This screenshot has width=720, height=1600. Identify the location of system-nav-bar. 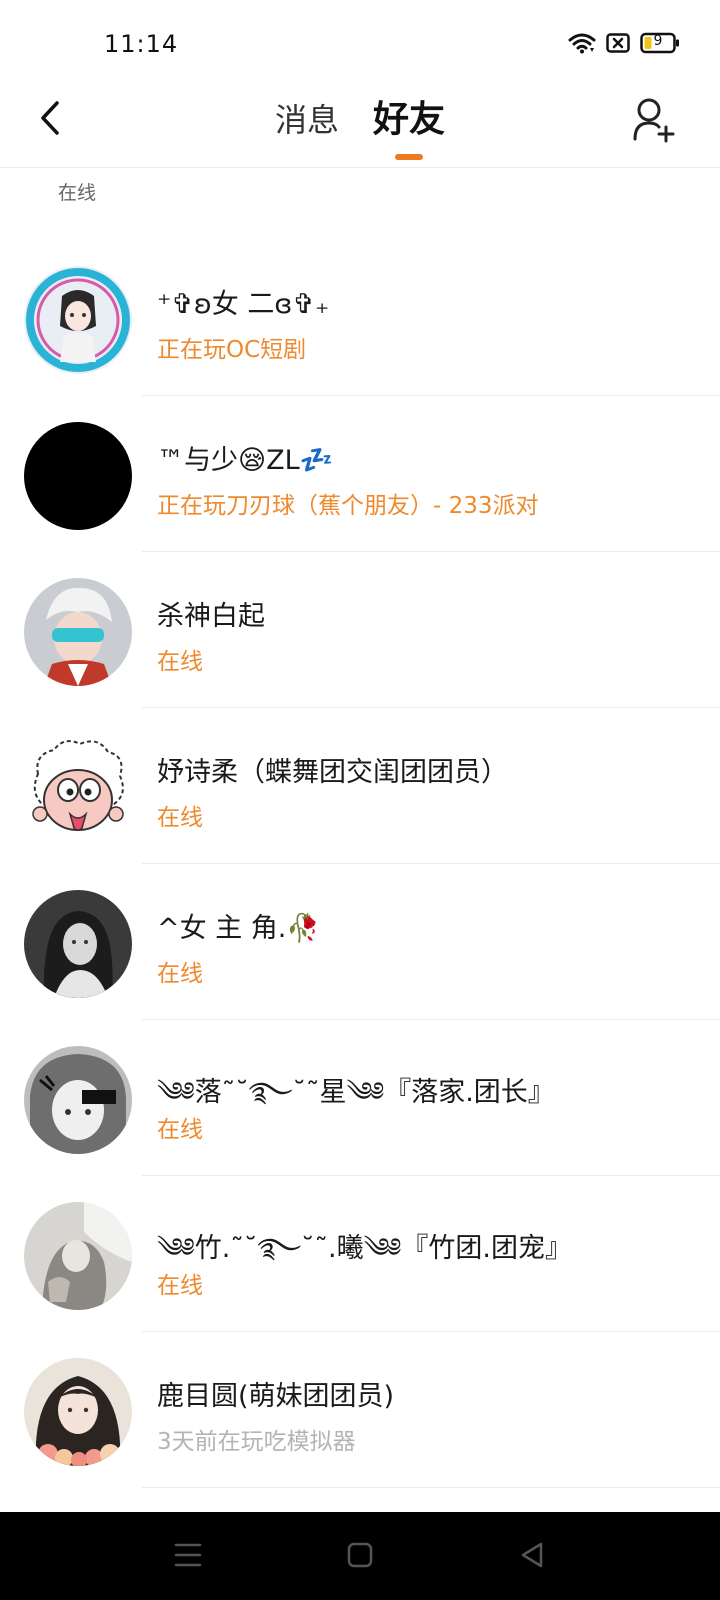
(360, 1556).